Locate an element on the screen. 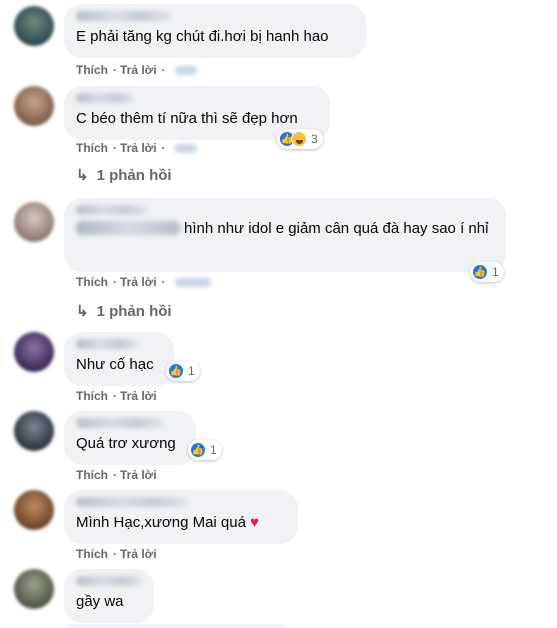 This screenshot has height=628, width=557. comment-bubble: gầy wa is located at coordinates (109, 596).